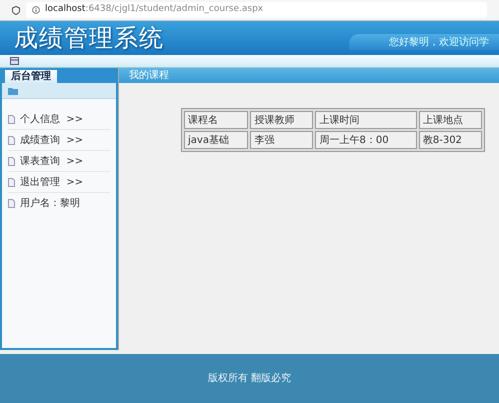 This screenshot has height=403, width=499. Describe the element at coordinates (59, 182) in the screenshot. I see `sidebar-item: 退出管理 >>` at that location.